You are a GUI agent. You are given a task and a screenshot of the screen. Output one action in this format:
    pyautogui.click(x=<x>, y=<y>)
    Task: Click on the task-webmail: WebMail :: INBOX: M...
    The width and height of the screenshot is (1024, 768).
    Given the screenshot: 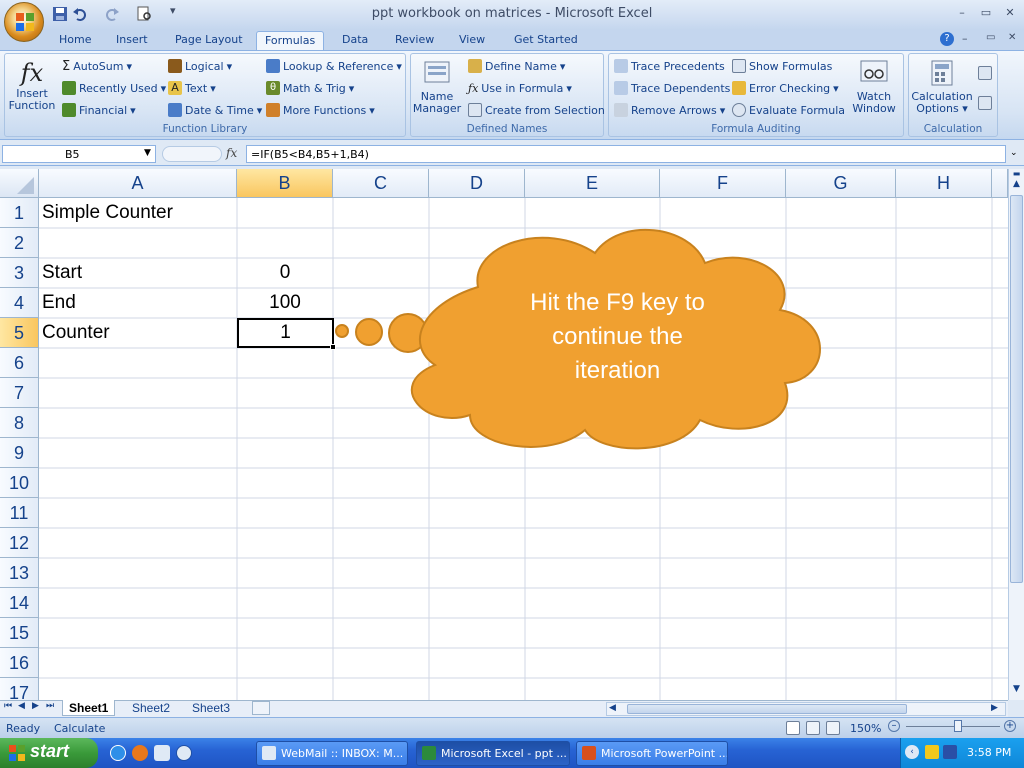 What is the action you would take?
    pyautogui.click(x=332, y=753)
    